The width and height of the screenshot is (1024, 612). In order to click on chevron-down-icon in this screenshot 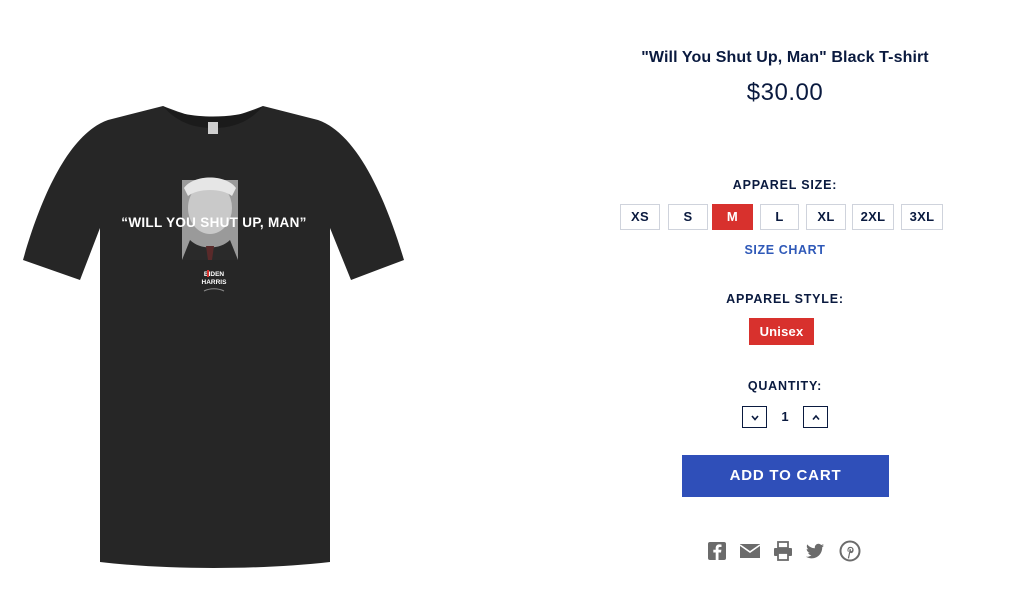, I will do `click(755, 418)`.